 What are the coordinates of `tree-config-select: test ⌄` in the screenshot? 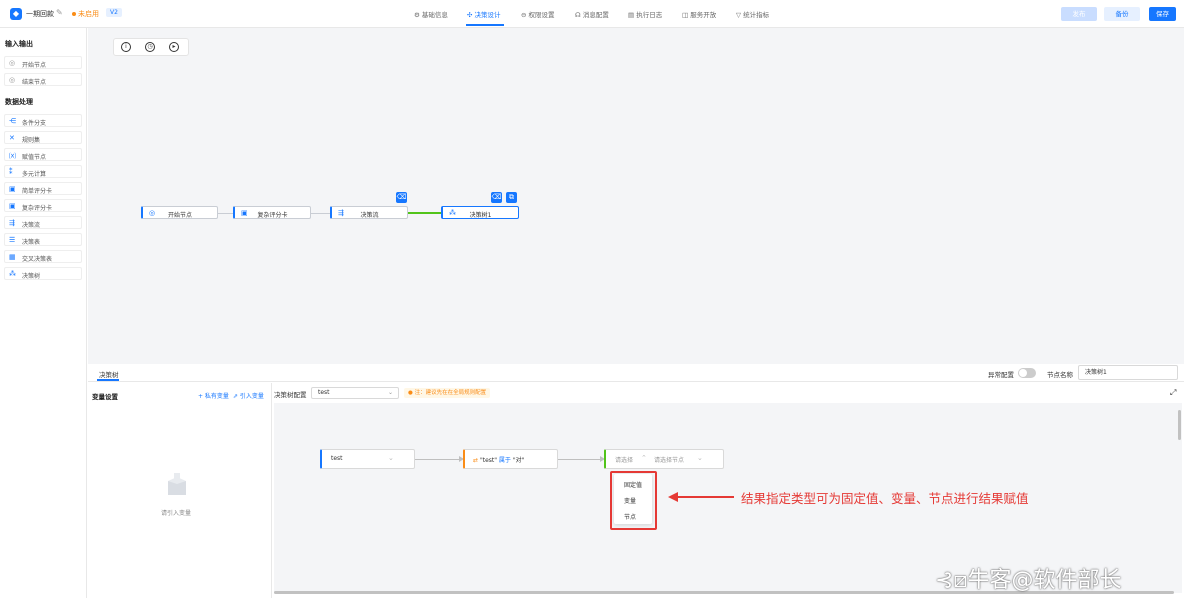 It's located at (355, 393).